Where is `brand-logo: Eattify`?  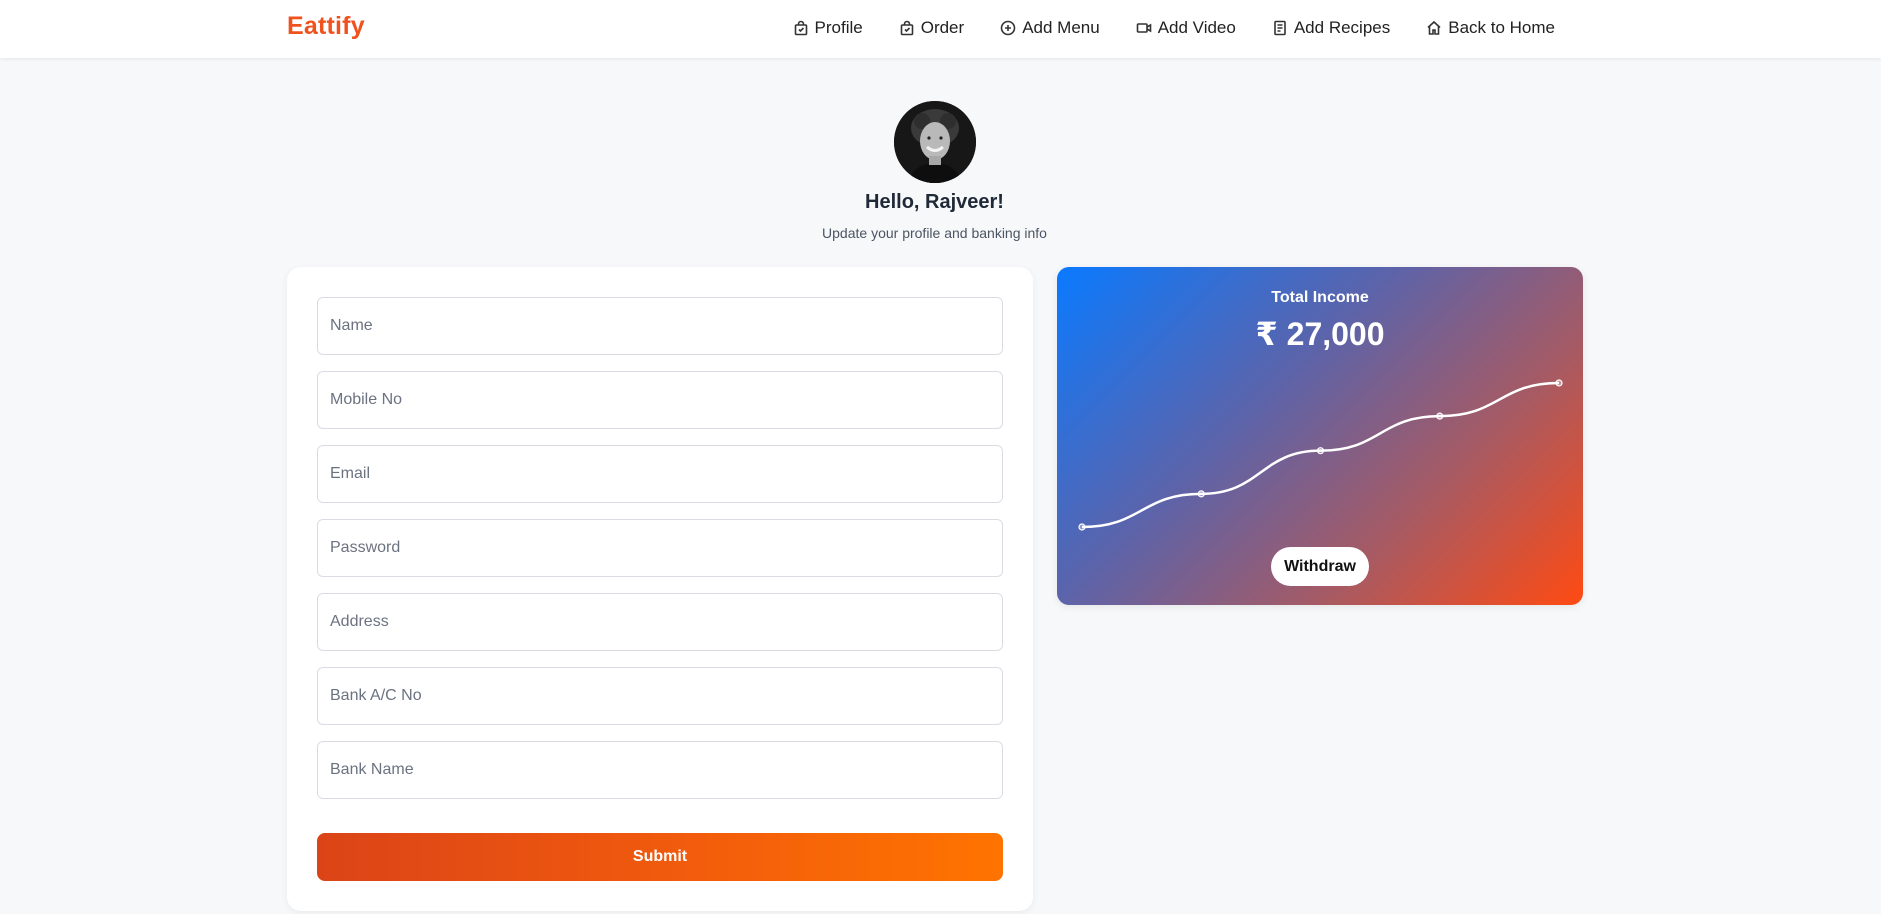 brand-logo: Eattify is located at coordinates (326, 26).